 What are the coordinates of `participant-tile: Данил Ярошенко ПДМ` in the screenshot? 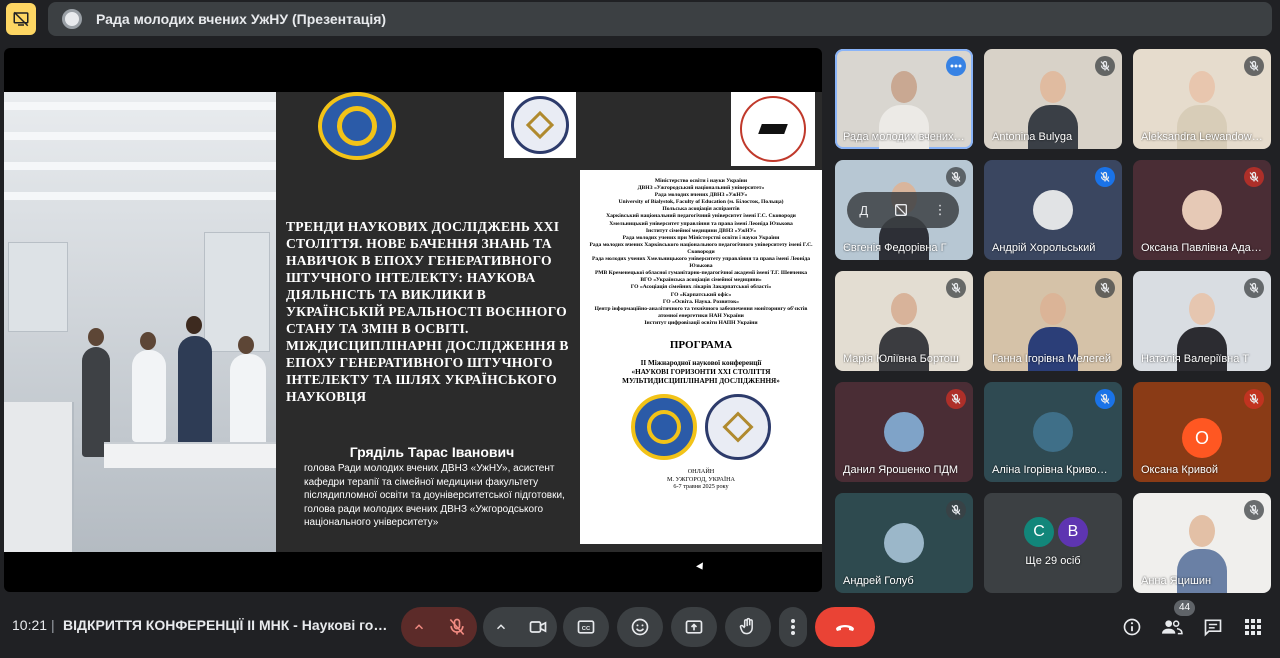 It's located at (904, 432).